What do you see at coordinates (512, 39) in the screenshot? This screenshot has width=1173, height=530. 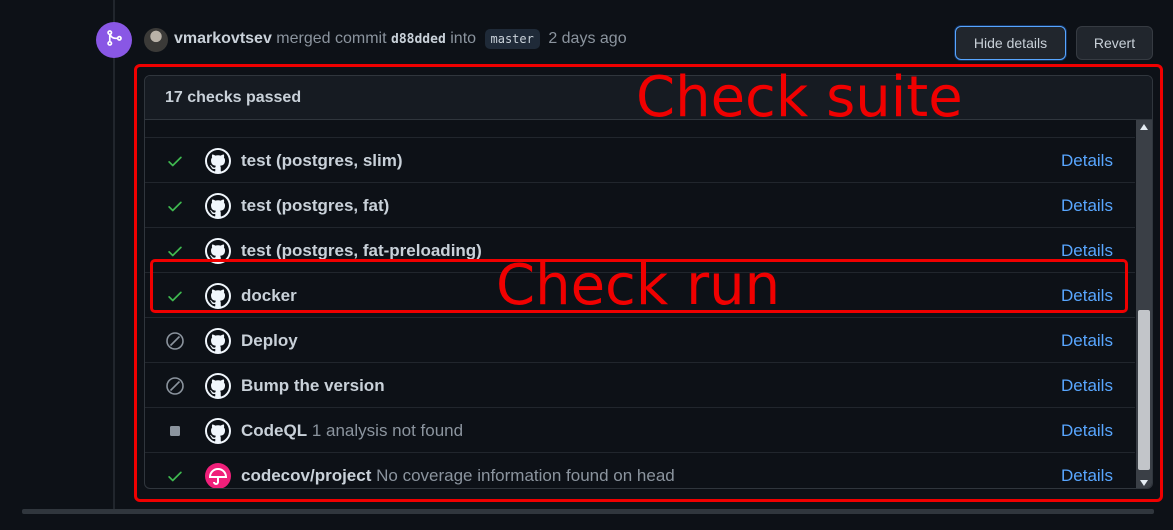 I see `branch-label: master` at bounding box center [512, 39].